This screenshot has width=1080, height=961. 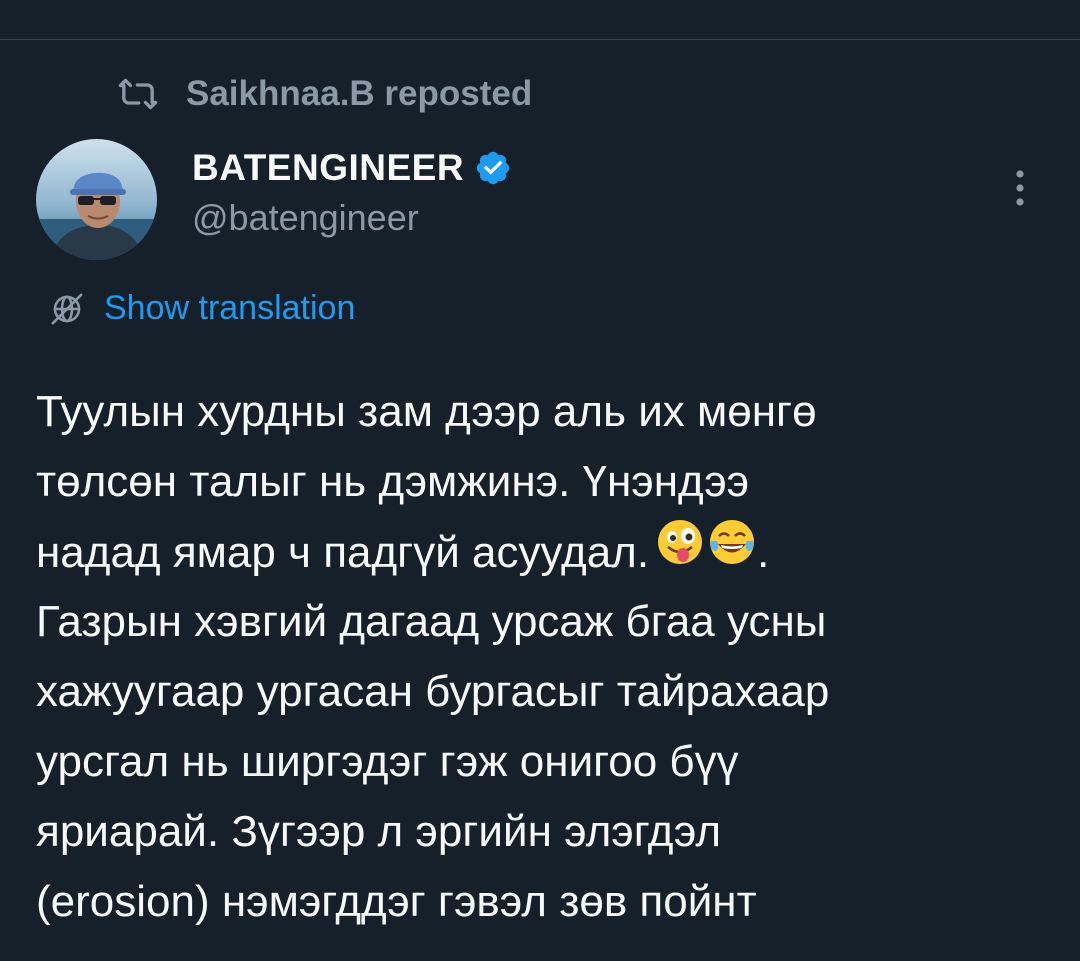 I want to click on tweet-line-with-emoji: надад ямар ч падгүй асуудал. ., so click(x=541, y=552).